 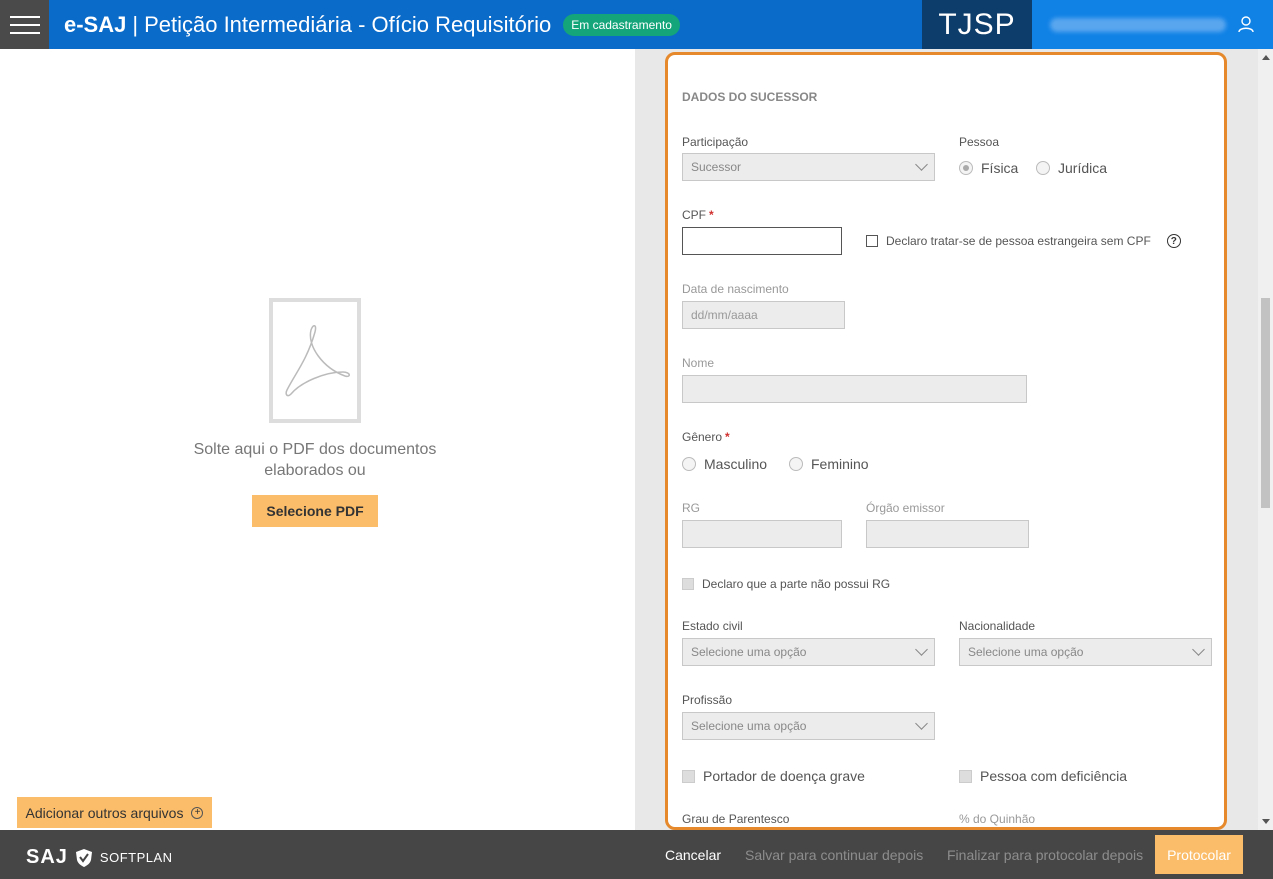 I want to click on status-badge: Em cadastramento, so click(x=621, y=24).